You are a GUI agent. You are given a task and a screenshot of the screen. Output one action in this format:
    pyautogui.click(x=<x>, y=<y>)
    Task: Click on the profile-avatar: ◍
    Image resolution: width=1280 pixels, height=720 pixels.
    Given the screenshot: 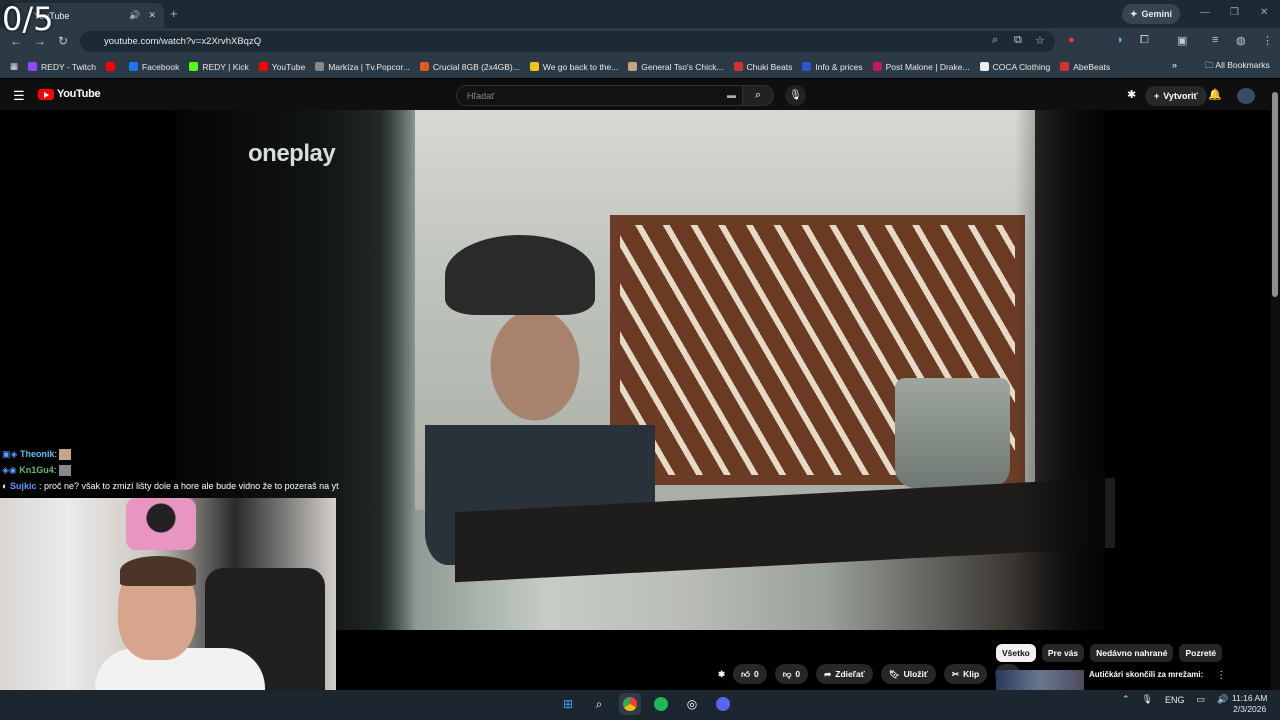 What is the action you would take?
    pyautogui.click(x=1241, y=40)
    